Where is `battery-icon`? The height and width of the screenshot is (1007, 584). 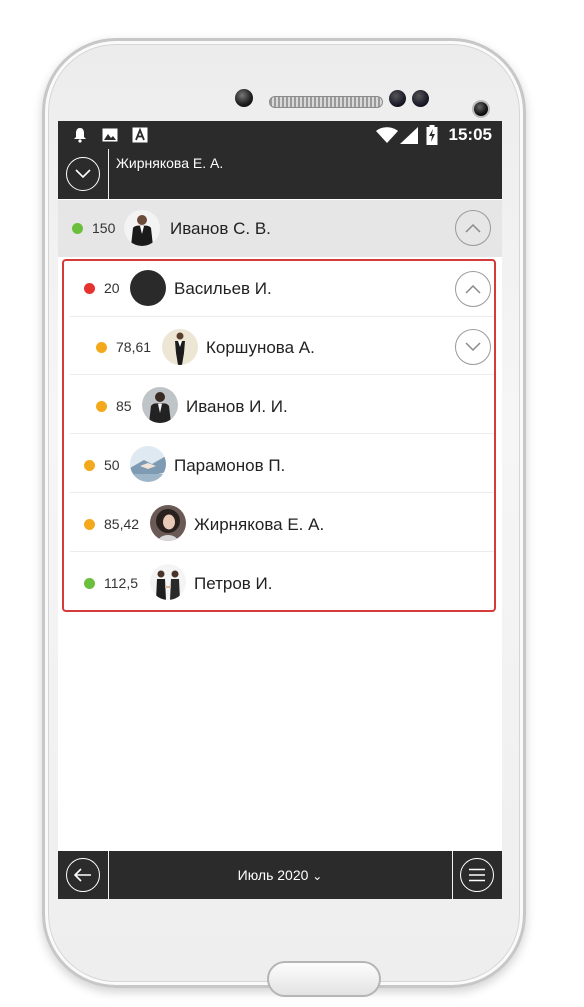 battery-icon is located at coordinates (432, 135).